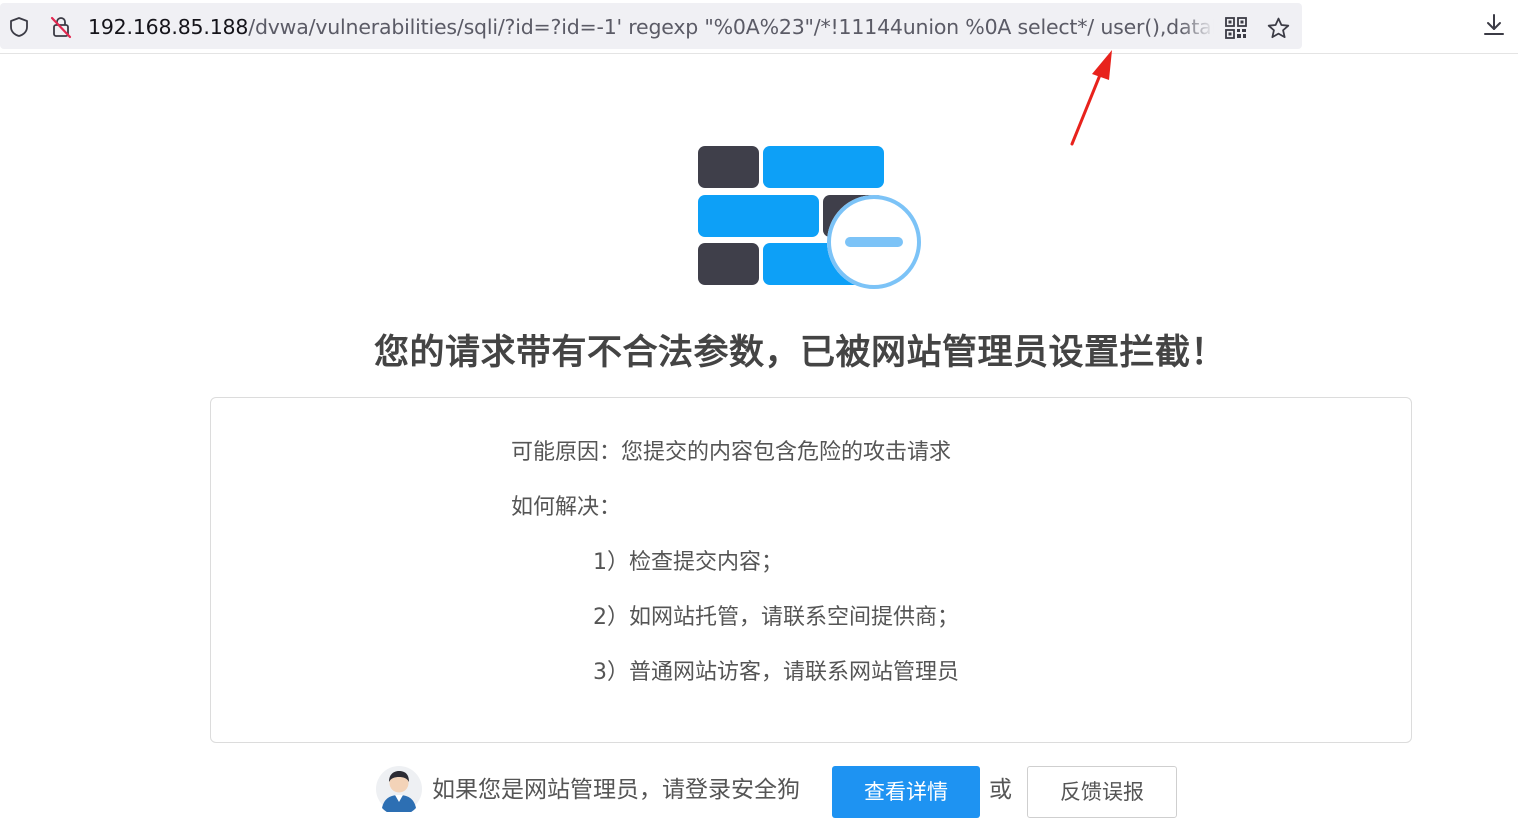 This screenshot has height=836, width=1518. What do you see at coordinates (731, 452) in the screenshot?
I see `reason-text: 可能原因：您提交的内容包含危险的攻击请求` at bounding box center [731, 452].